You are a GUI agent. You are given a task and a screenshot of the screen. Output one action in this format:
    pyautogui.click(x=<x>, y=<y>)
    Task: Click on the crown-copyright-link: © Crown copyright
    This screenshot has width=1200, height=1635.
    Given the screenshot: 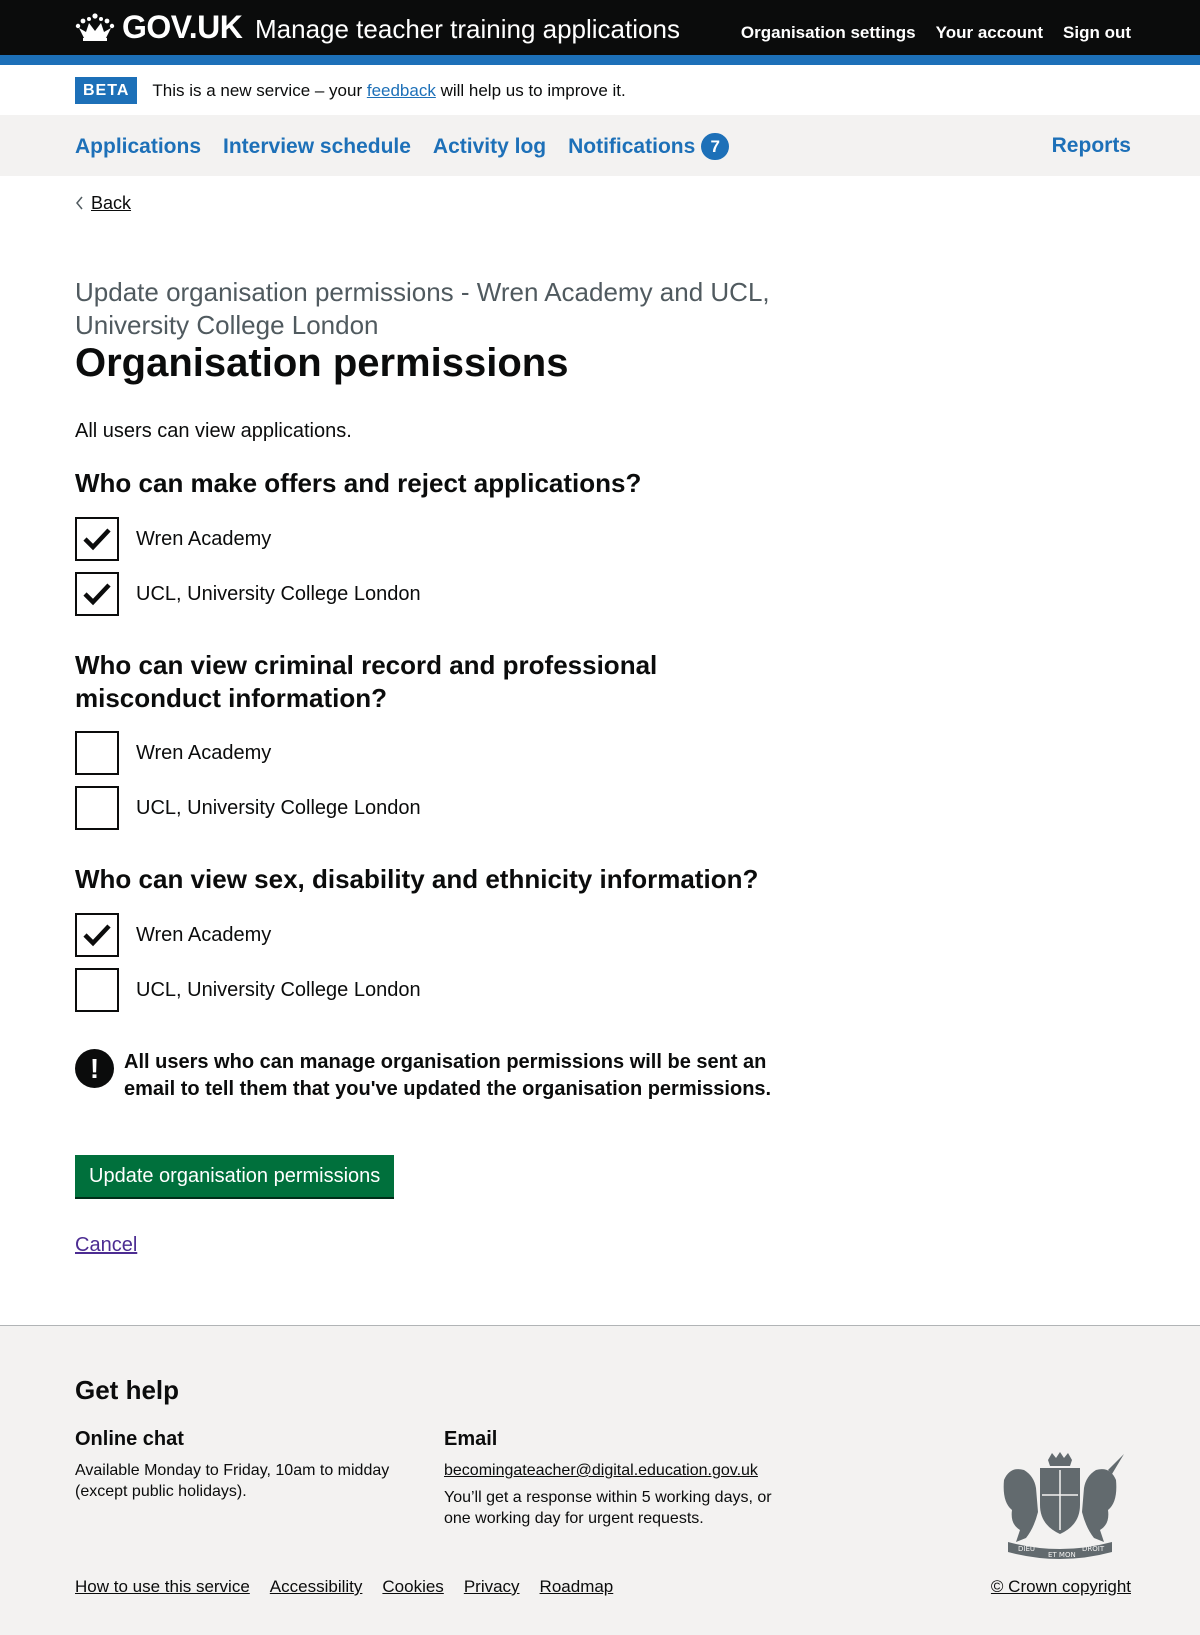 What is the action you would take?
    pyautogui.click(x=1061, y=1587)
    